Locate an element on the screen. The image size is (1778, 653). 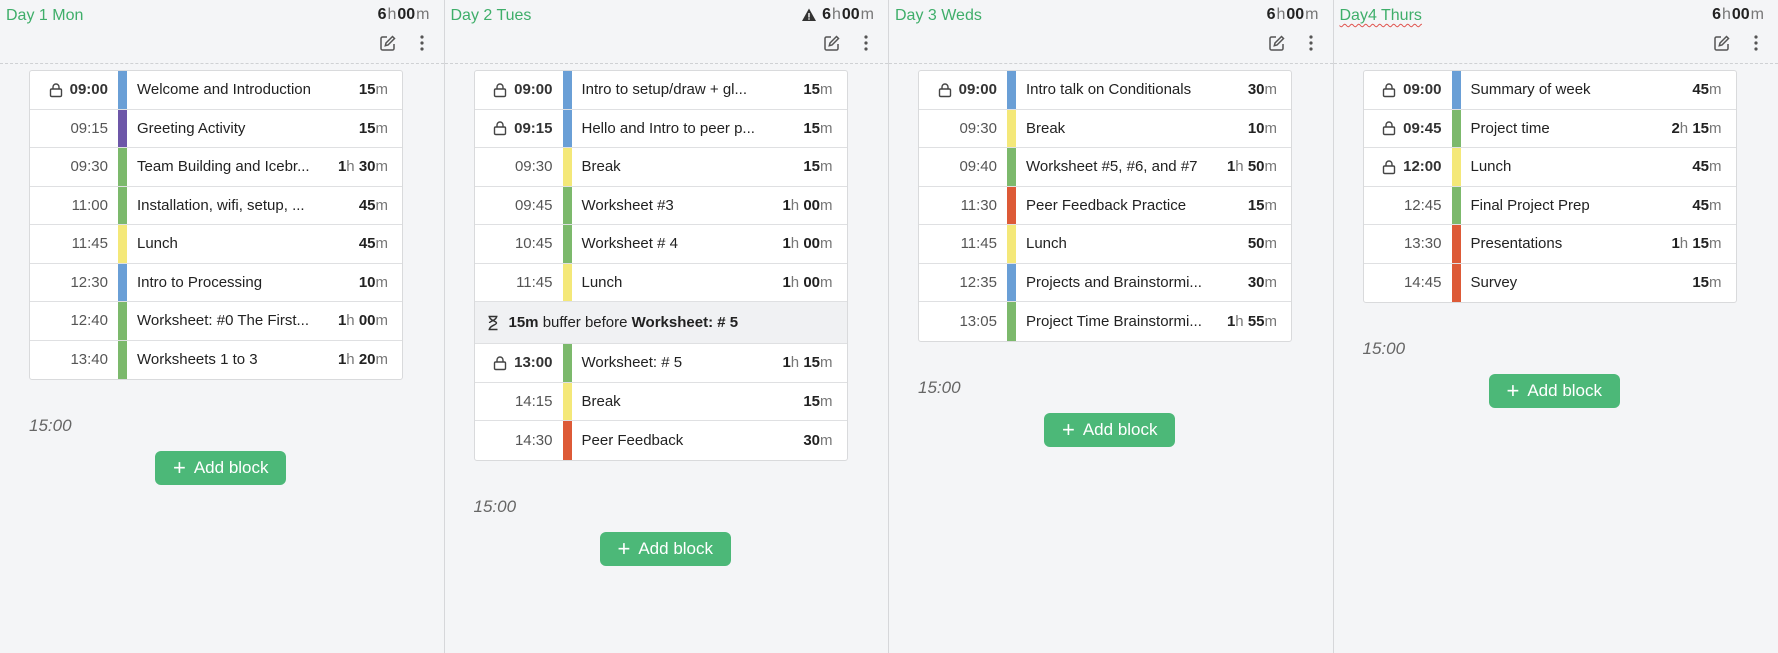
day-title: Day 1 Mon is located at coordinates (44, 16).